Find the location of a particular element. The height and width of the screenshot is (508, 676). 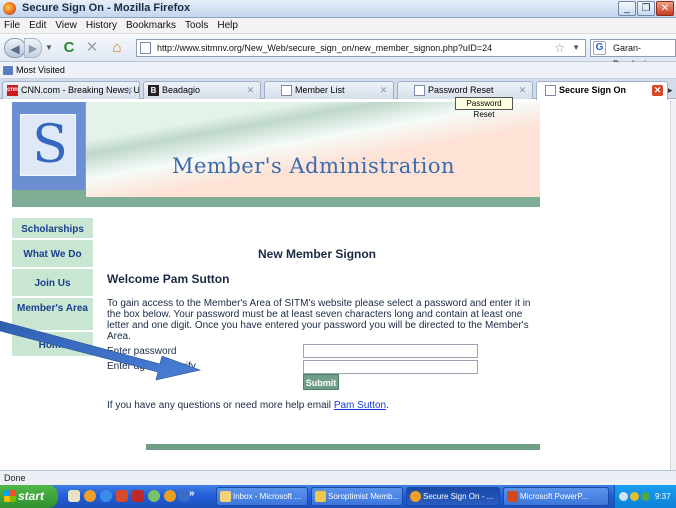

menu-history: History is located at coordinates (101, 25).